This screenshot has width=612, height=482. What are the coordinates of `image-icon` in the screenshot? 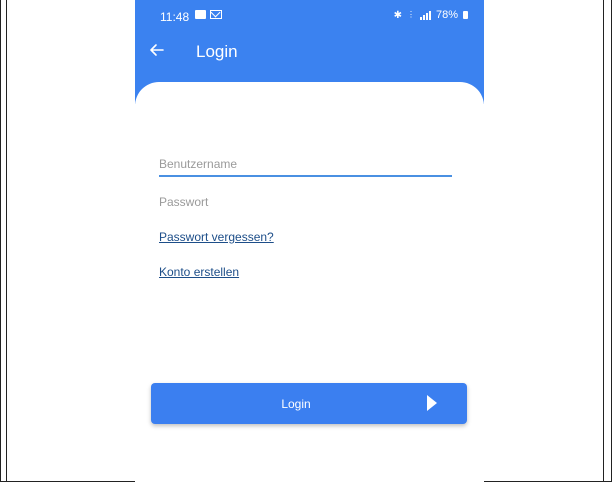 It's located at (200, 14).